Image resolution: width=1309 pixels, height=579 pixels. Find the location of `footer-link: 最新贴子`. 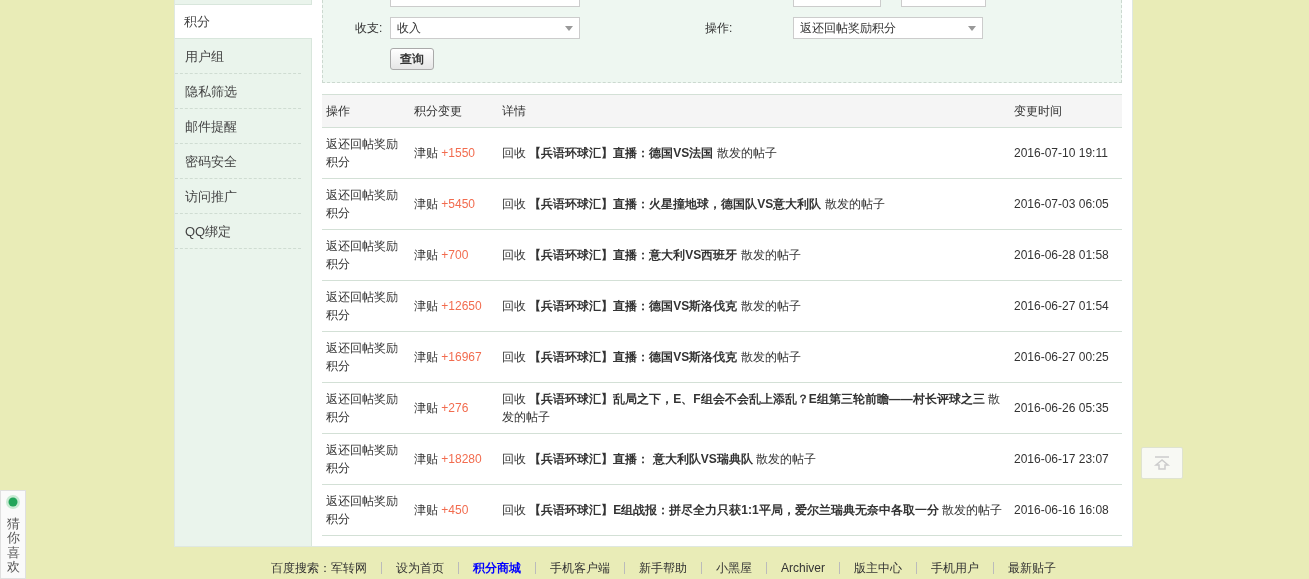

footer-link: 最新贴子 is located at coordinates (1032, 568).